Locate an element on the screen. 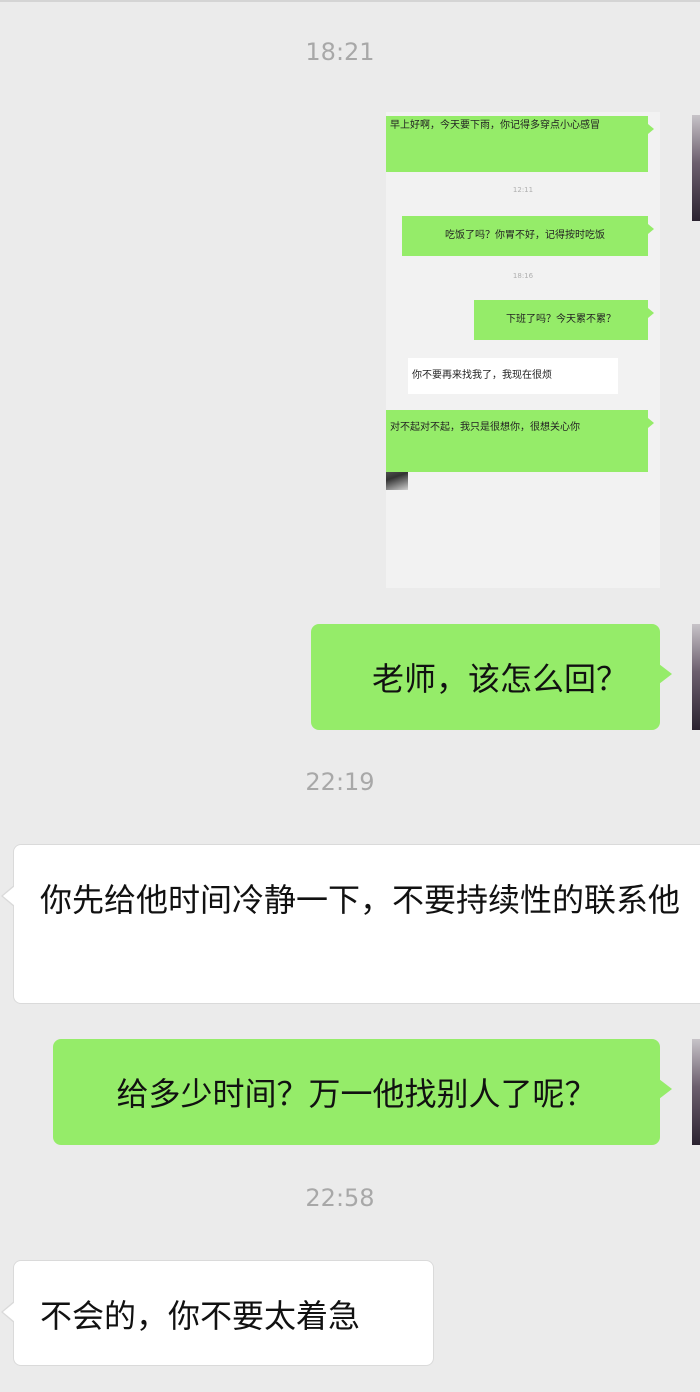  timestamp: 22:19 is located at coordinates (340, 782).